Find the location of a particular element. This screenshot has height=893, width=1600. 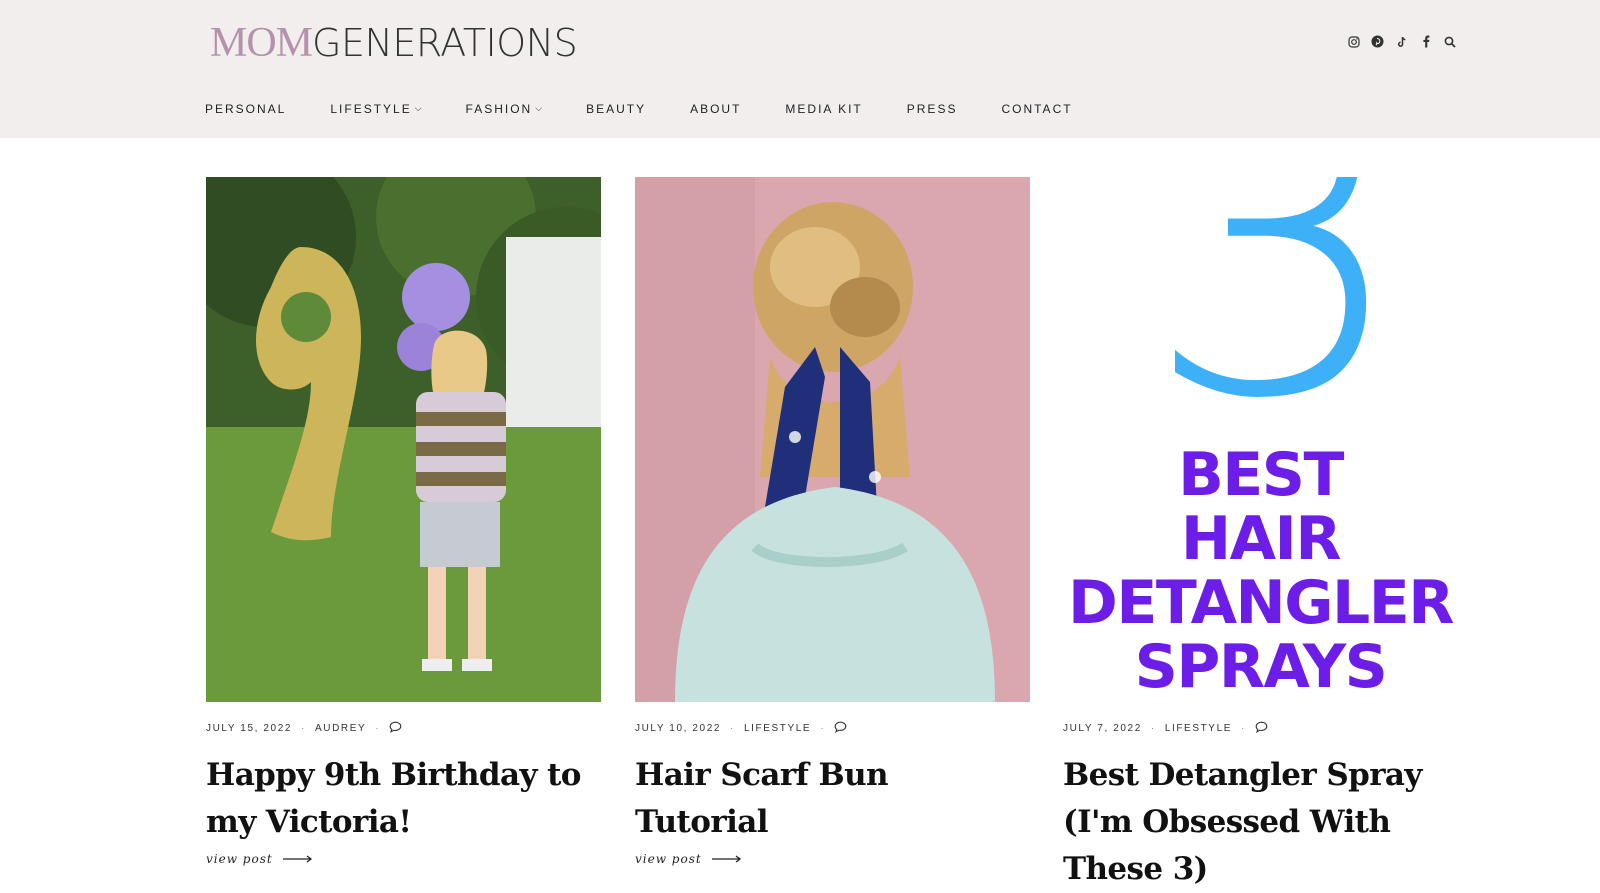

nav-media-kit: MEDIA KIT is located at coordinates (823, 109).